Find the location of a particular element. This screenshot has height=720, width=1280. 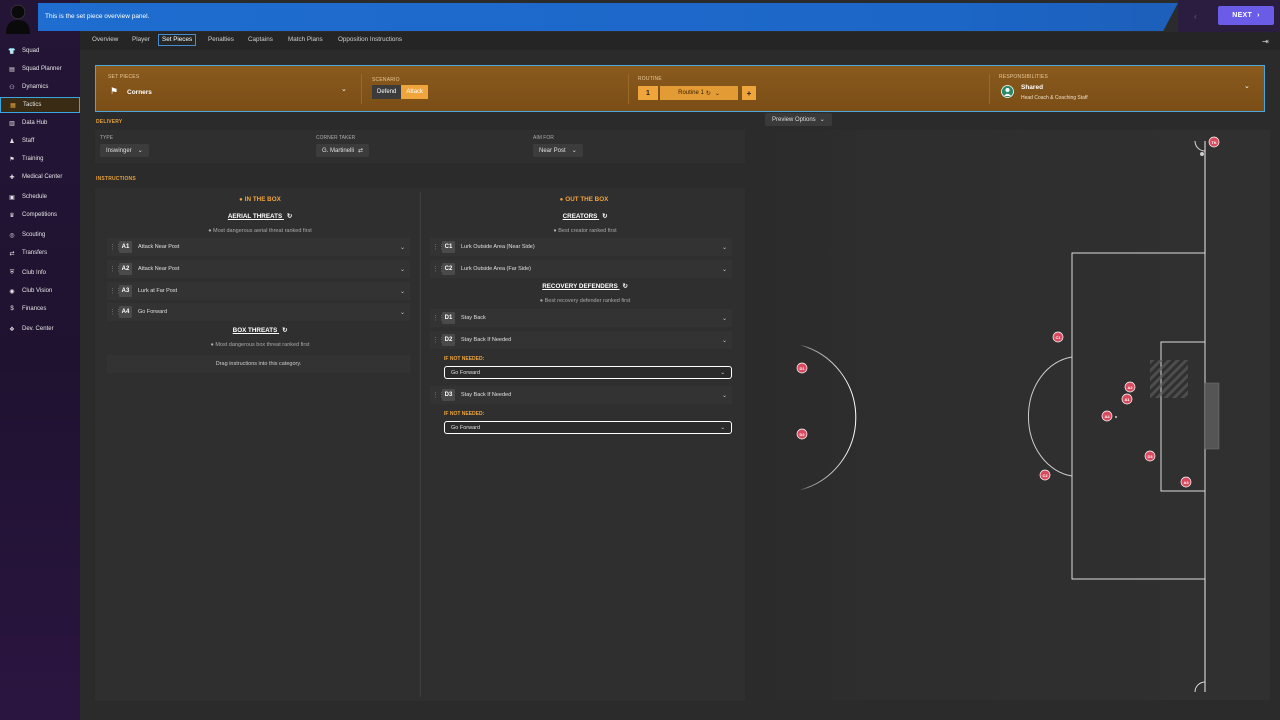

sidebar-item-dev-center: ❖ Dev. Center is located at coordinates (40, 329).